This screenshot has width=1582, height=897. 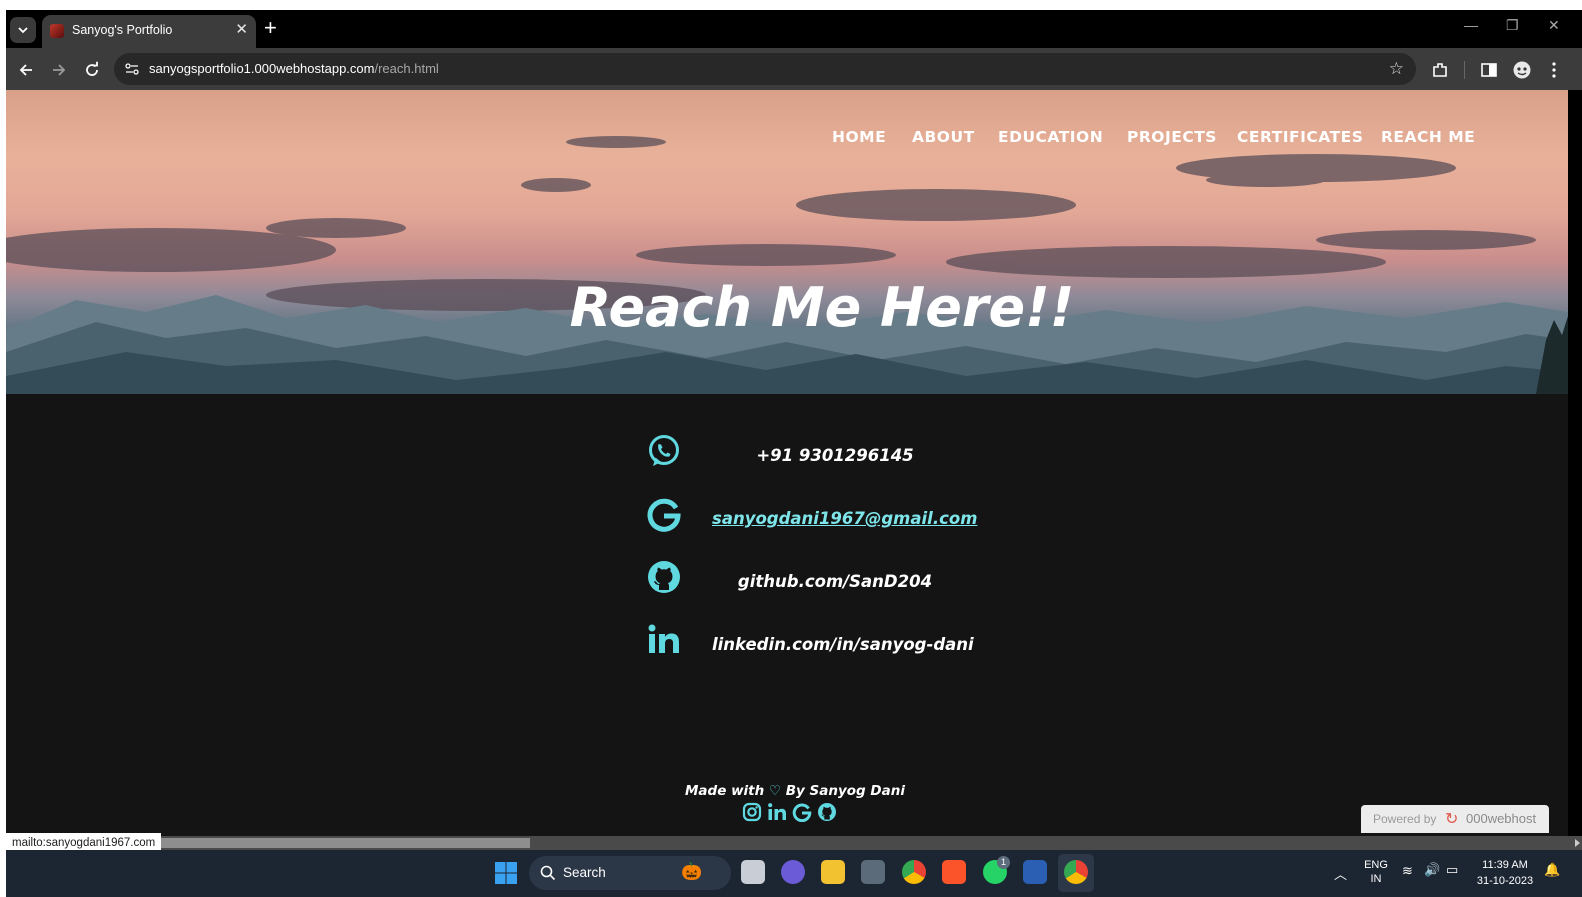 What do you see at coordinates (1452, 819) in the screenshot?
I see `webhost-logo-icon: ↻` at bounding box center [1452, 819].